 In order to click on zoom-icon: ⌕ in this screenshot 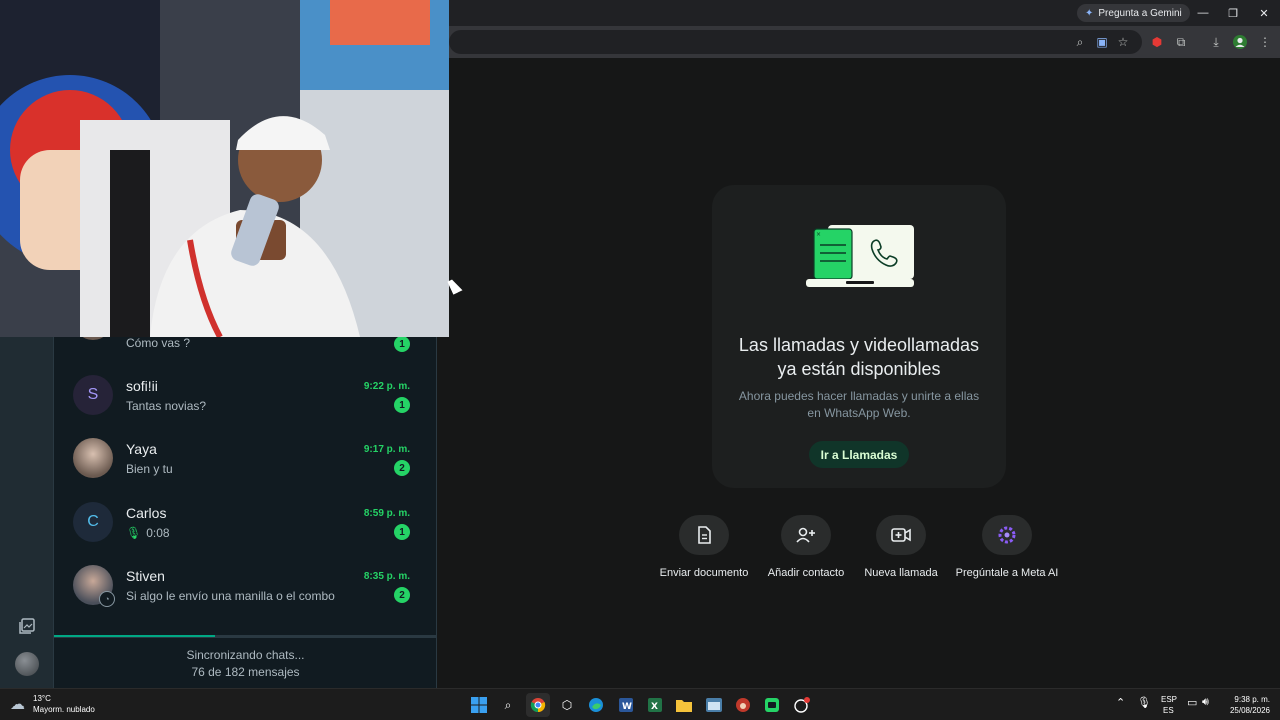, I will do `click(1080, 42)`.